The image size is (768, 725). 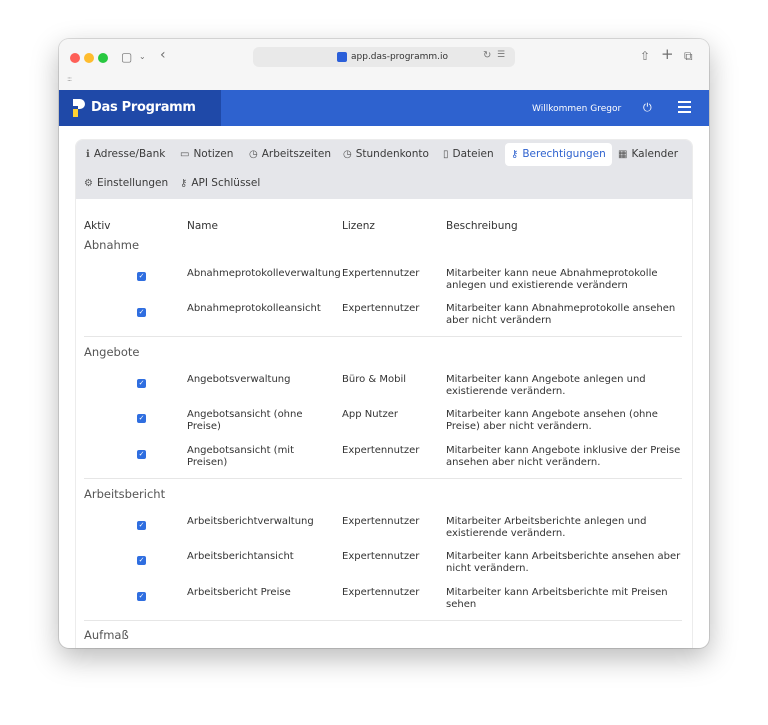 What do you see at coordinates (577, 109) in the screenshot?
I see `welcome-text: Willkommen Gregor` at bounding box center [577, 109].